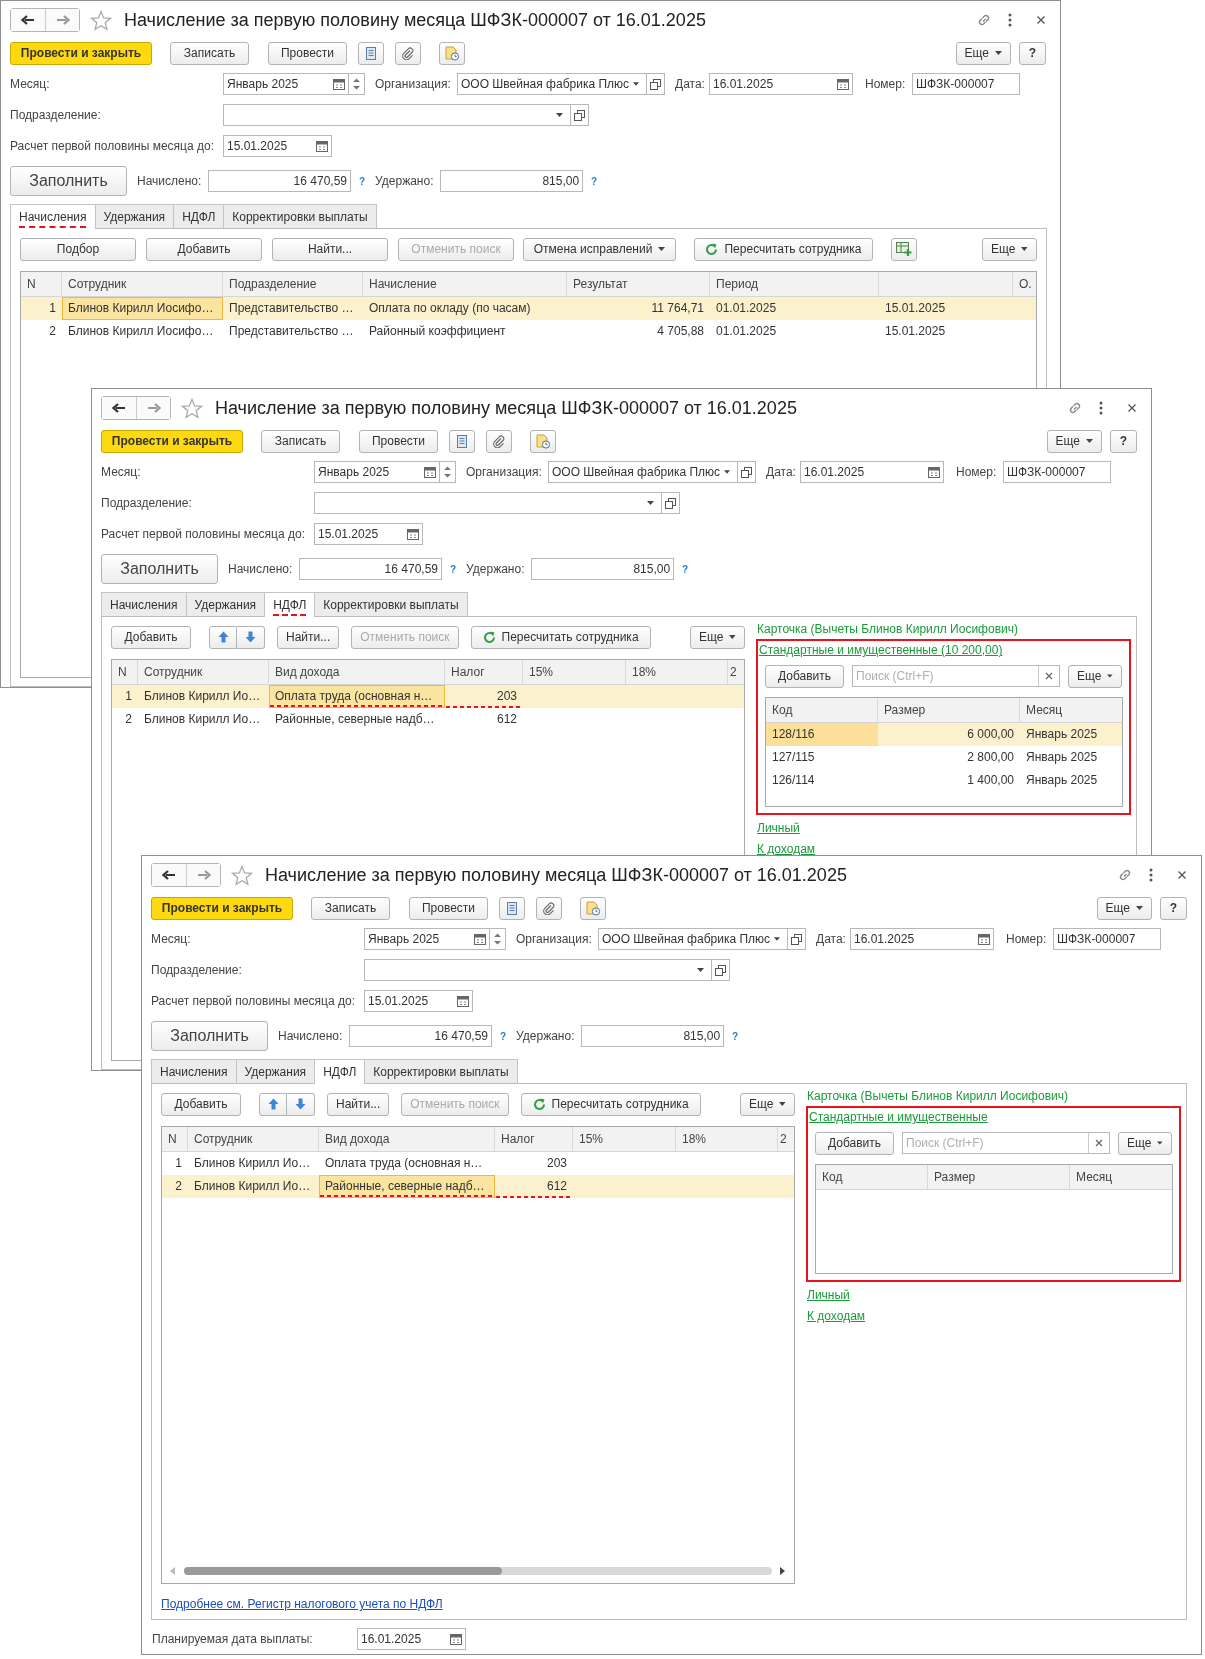  Describe the element at coordinates (407, 1139) in the screenshot. I see `column-header: Вид дохода` at that location.